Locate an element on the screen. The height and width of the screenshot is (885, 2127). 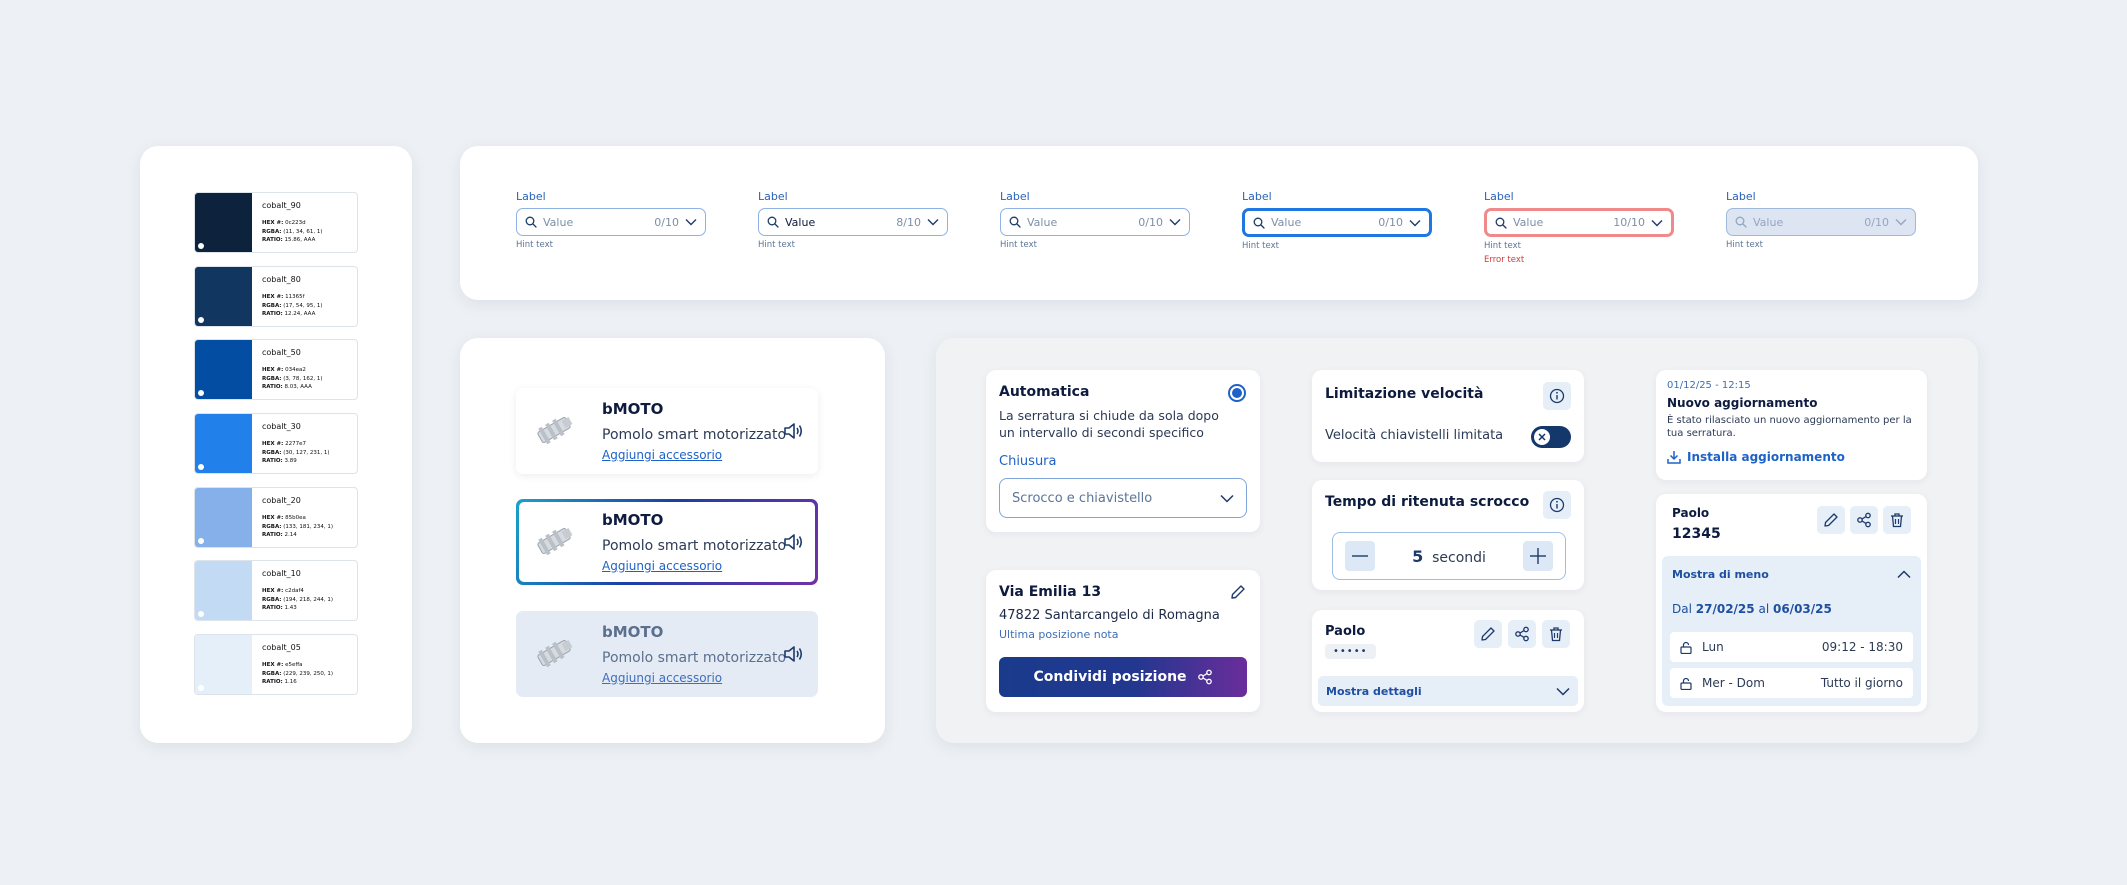
text-field-disabled: Label Value 0/10 Hint text is located at coordinates (1821, 220).